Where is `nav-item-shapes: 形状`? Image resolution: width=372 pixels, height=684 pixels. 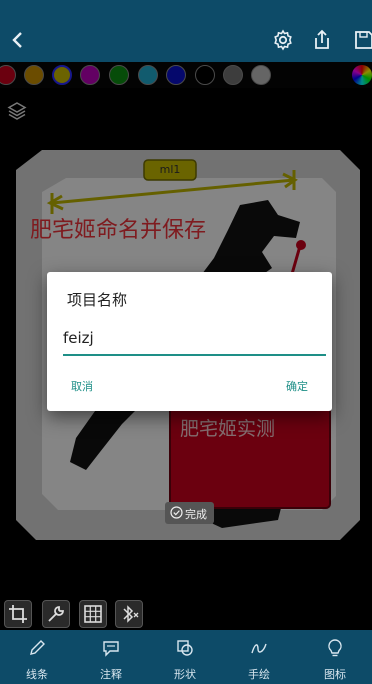 nav-item-shapes: 形状 is located at coordinates (185, 657).